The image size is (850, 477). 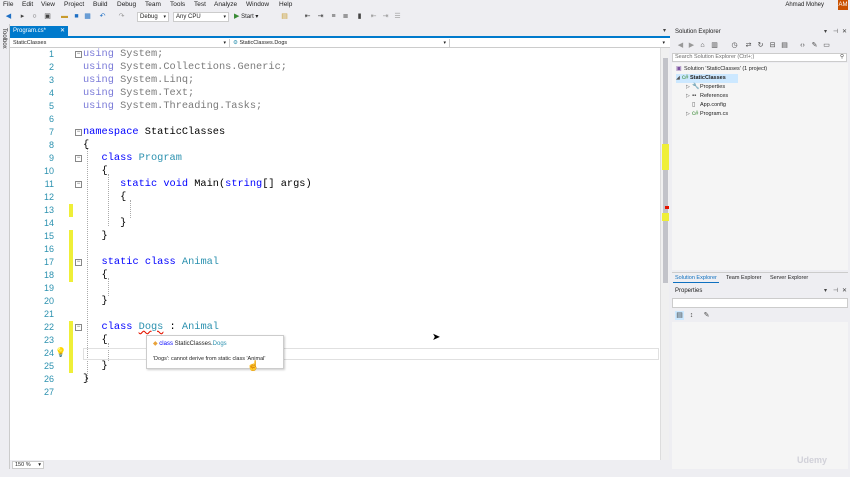 What do you see at coordinates (802, 45) in the screenshot?
I see `view-code-icon: ‹›` at bounding box center [802, 45].